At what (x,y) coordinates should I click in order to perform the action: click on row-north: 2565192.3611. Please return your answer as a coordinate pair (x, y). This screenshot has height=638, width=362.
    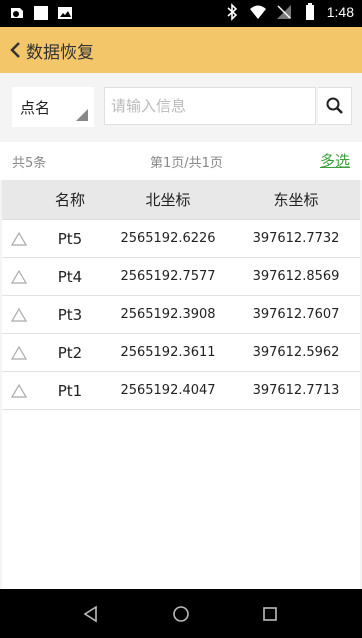
    Looking at the image, I should click on (168, 352).